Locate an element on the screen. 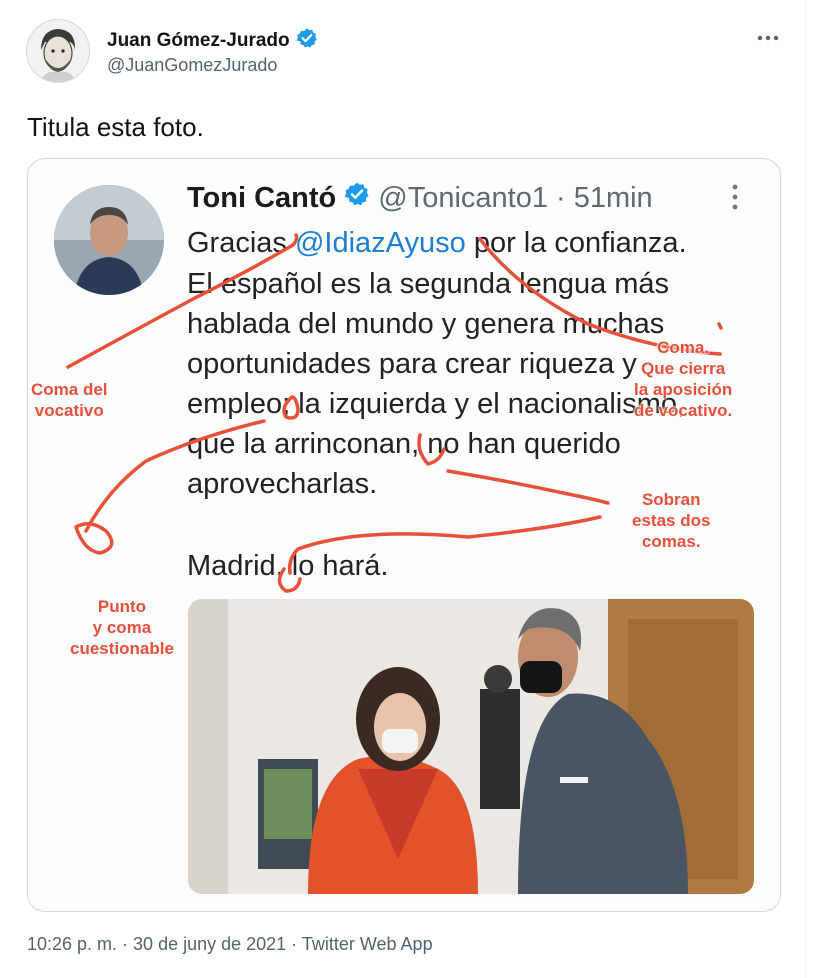  annotation-punto-coma: Punto y coma cuestionable is located at coordinates (122, 627).